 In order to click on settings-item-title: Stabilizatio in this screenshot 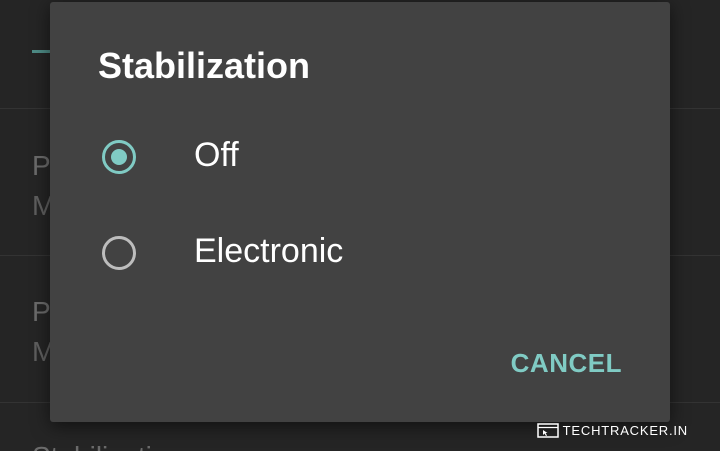, I will do `click(99, 447)`.